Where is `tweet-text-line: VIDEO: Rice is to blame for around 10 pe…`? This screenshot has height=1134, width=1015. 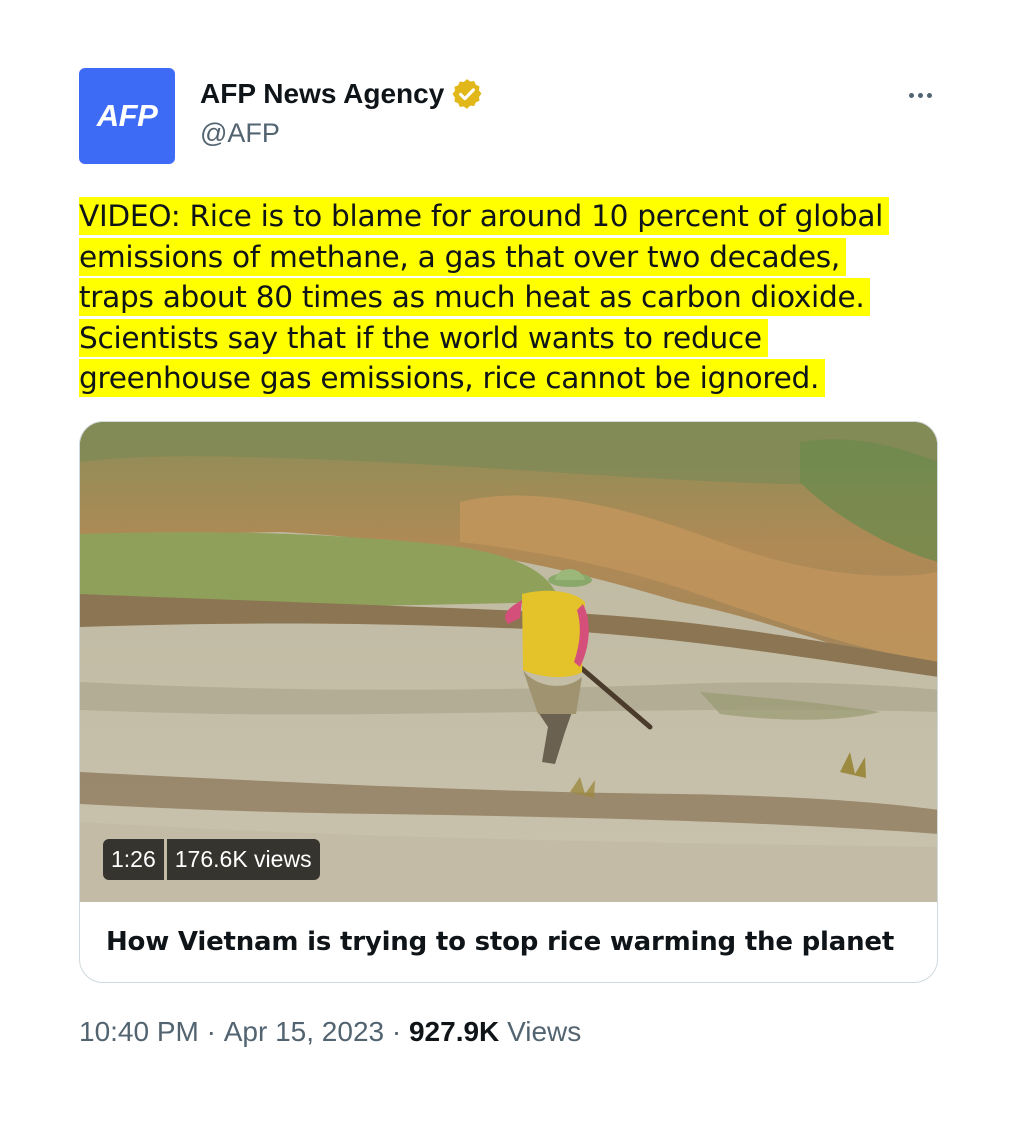
tweet-text-line: VIDEO: Rice is to blame for around 10 pe… is located at coordinates (484, 216).